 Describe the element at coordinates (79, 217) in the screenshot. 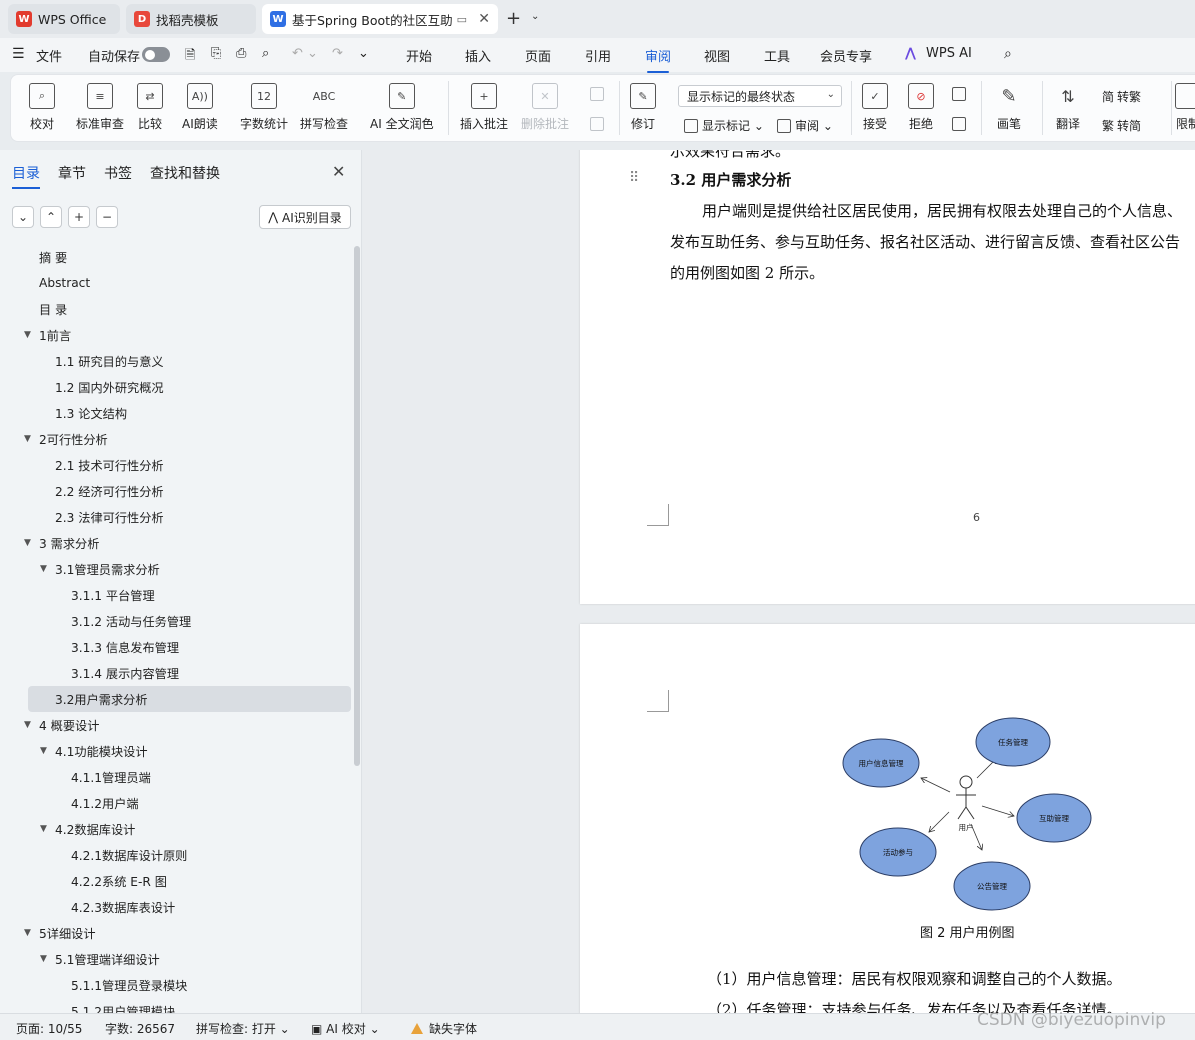

I see `add-heading-button: +` at that location.